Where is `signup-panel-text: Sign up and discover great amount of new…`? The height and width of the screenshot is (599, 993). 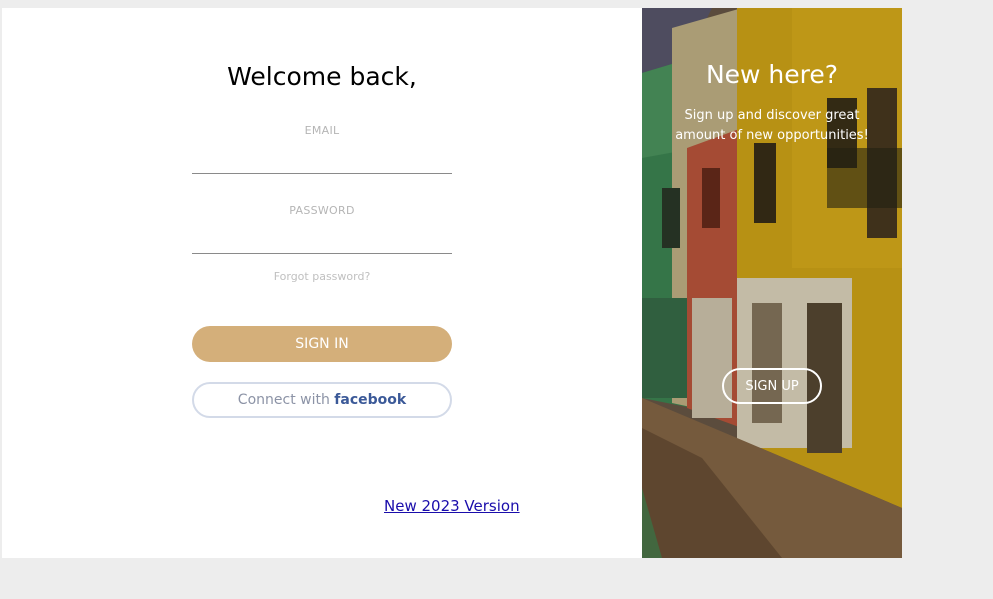
signup-panel-text: Sign up and discover great amount of new… is located at coordinates (772, 125).